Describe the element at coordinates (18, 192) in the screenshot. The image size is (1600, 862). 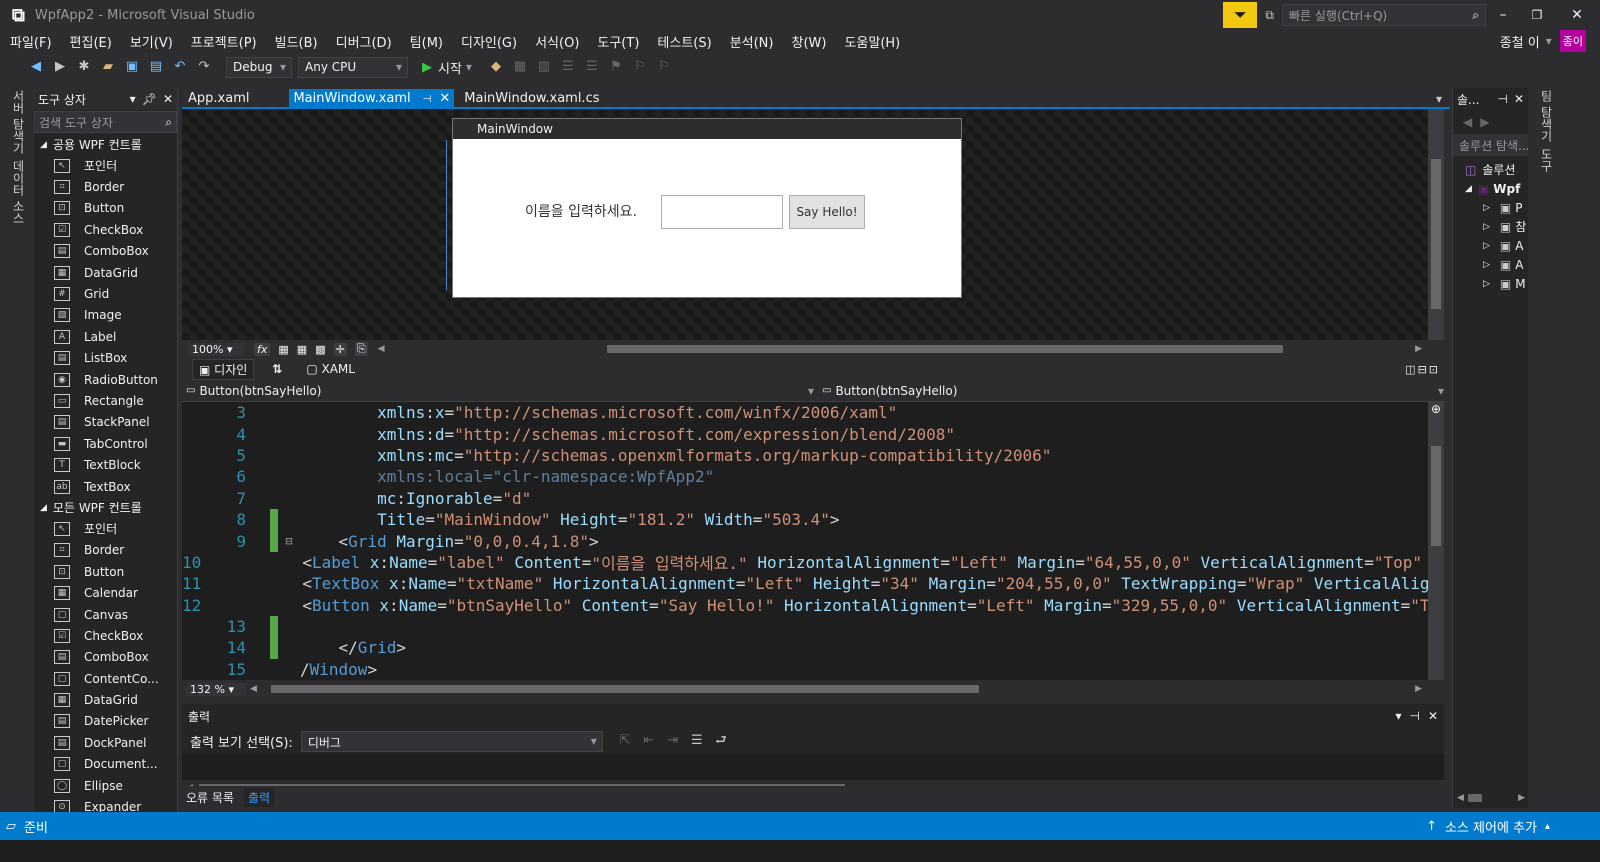
I see `left-vtab-1: 데이터 소스` at that location.